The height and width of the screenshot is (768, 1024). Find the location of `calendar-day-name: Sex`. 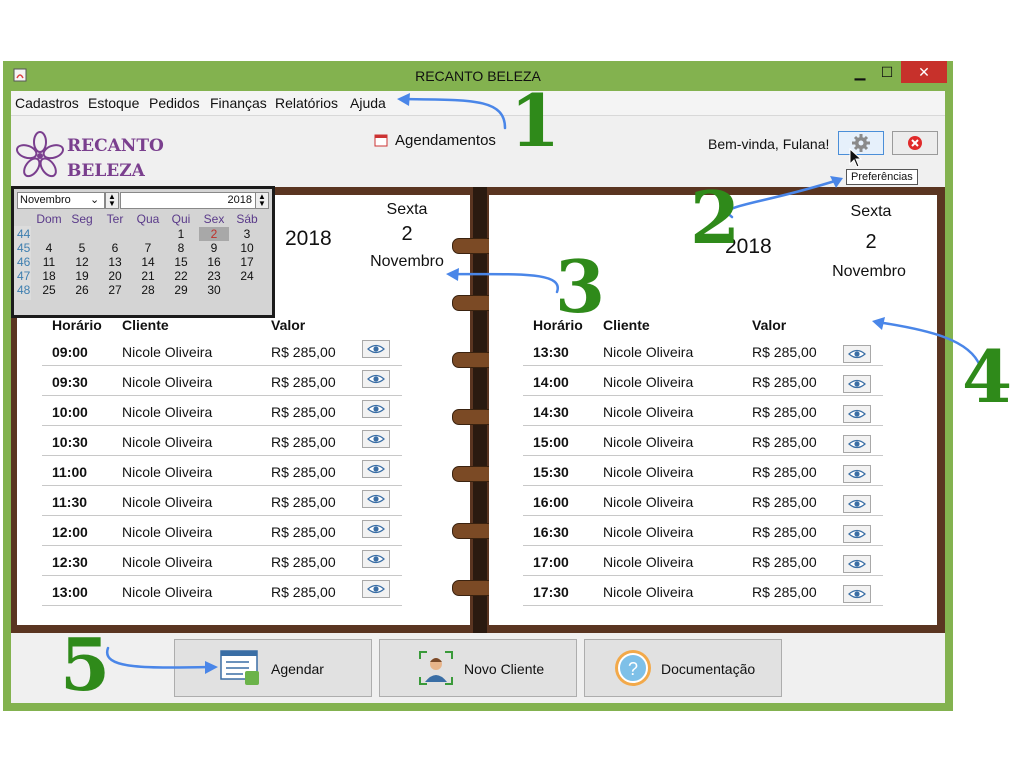

calendar-day-name: Sex is located at coordinates (214, 219).